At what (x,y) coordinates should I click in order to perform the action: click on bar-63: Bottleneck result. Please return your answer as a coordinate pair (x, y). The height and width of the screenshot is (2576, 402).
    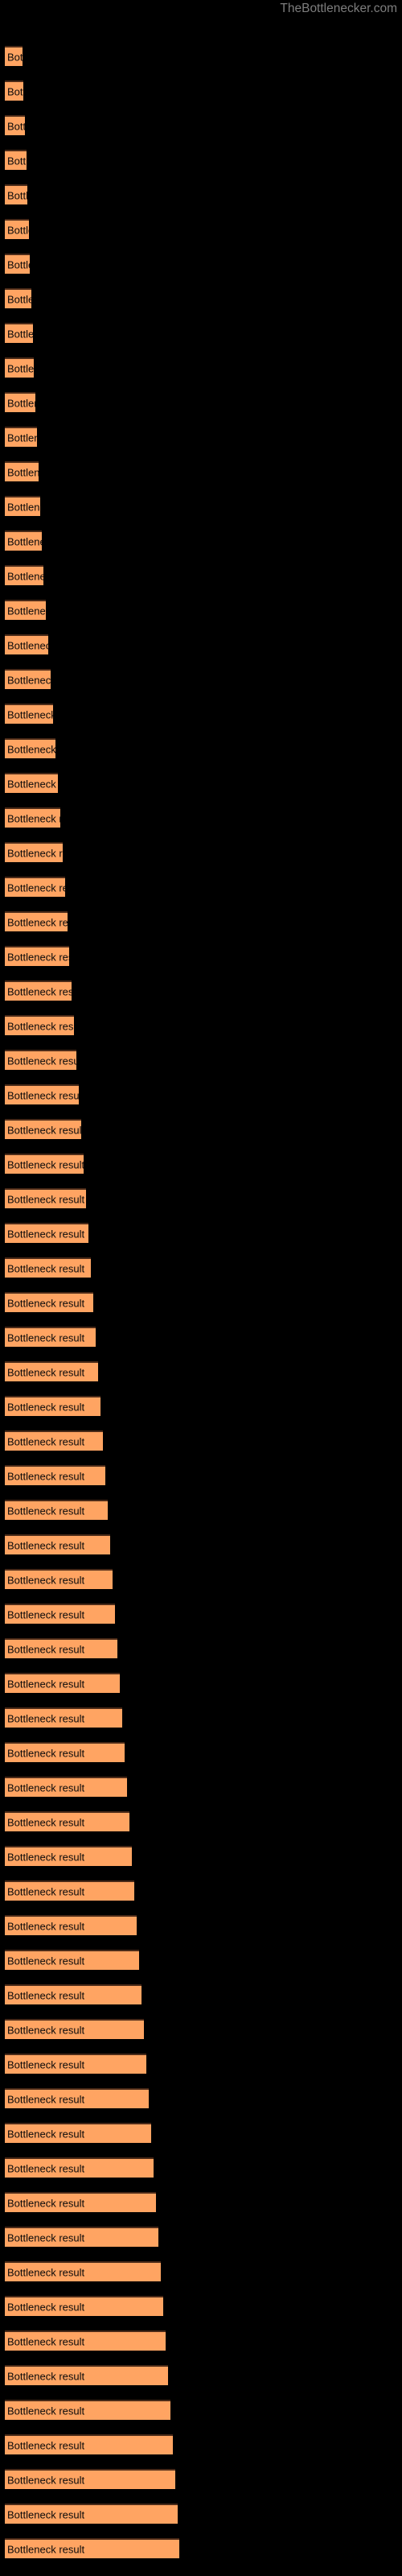
    Looking at the image, I should click on (80, 2202).